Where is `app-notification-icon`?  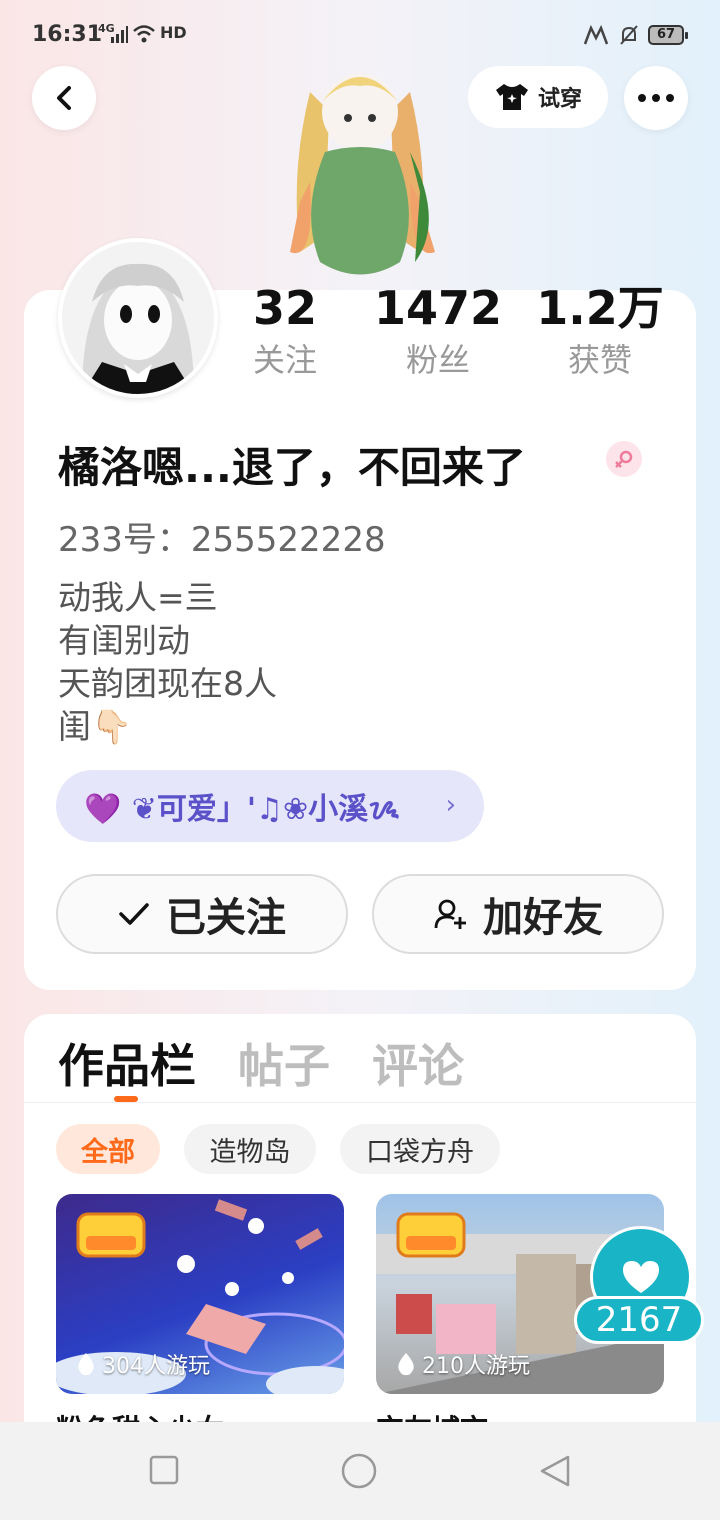
app-notification-icon is located at coordinates (596, 34).